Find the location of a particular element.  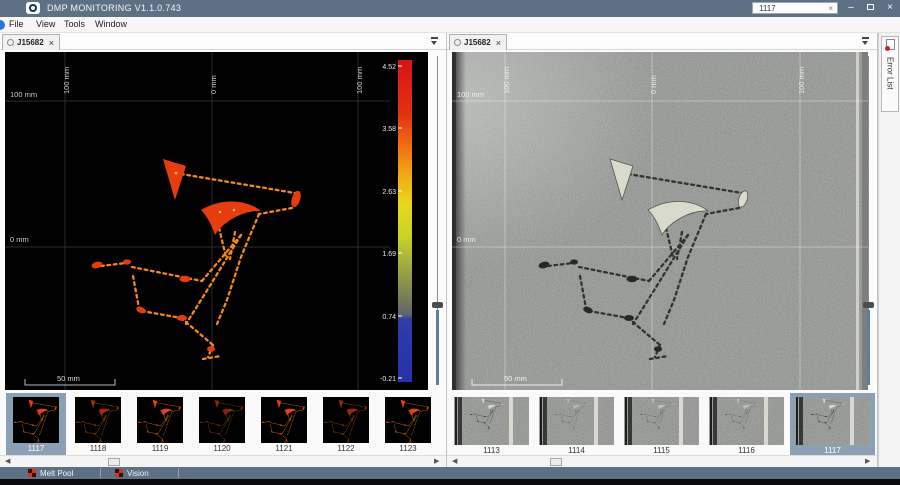

menu-window: Window is located at coordinates (111, 24).